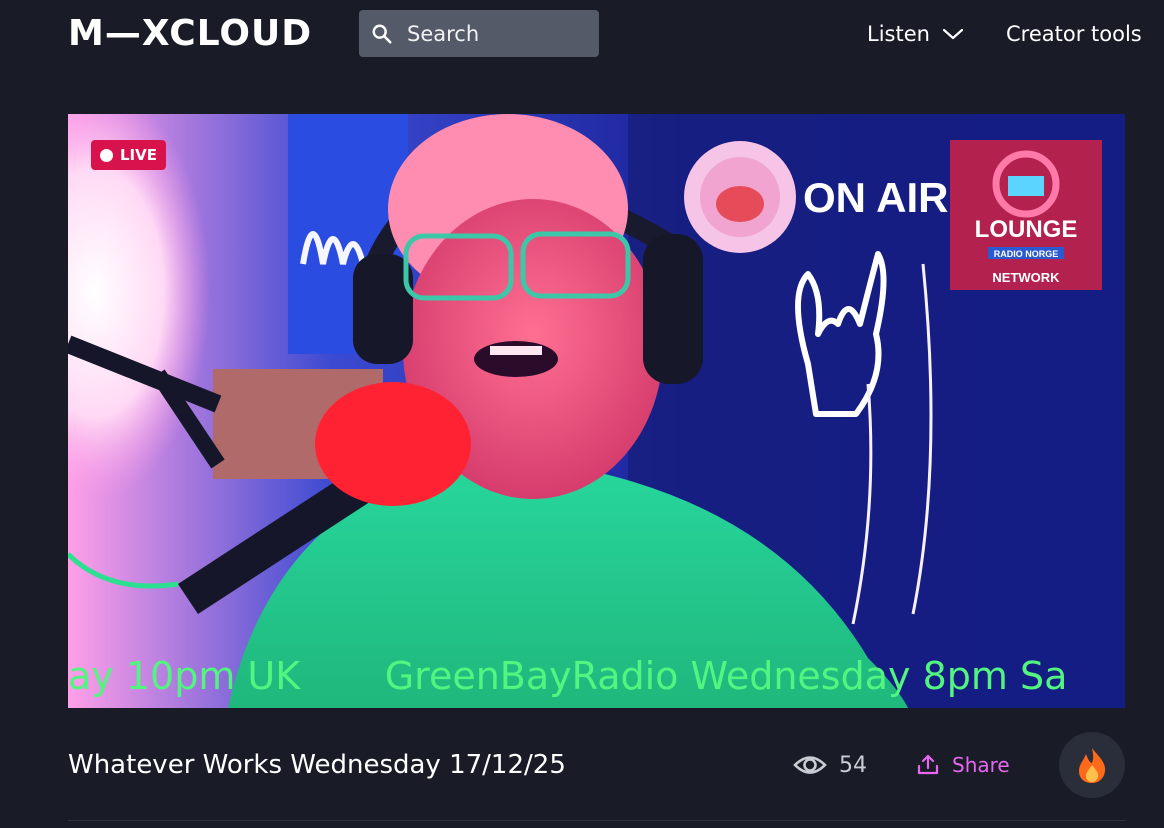 The image size is (1164, 828). I want to click on listen-menu: Listen, so click(915, 34).